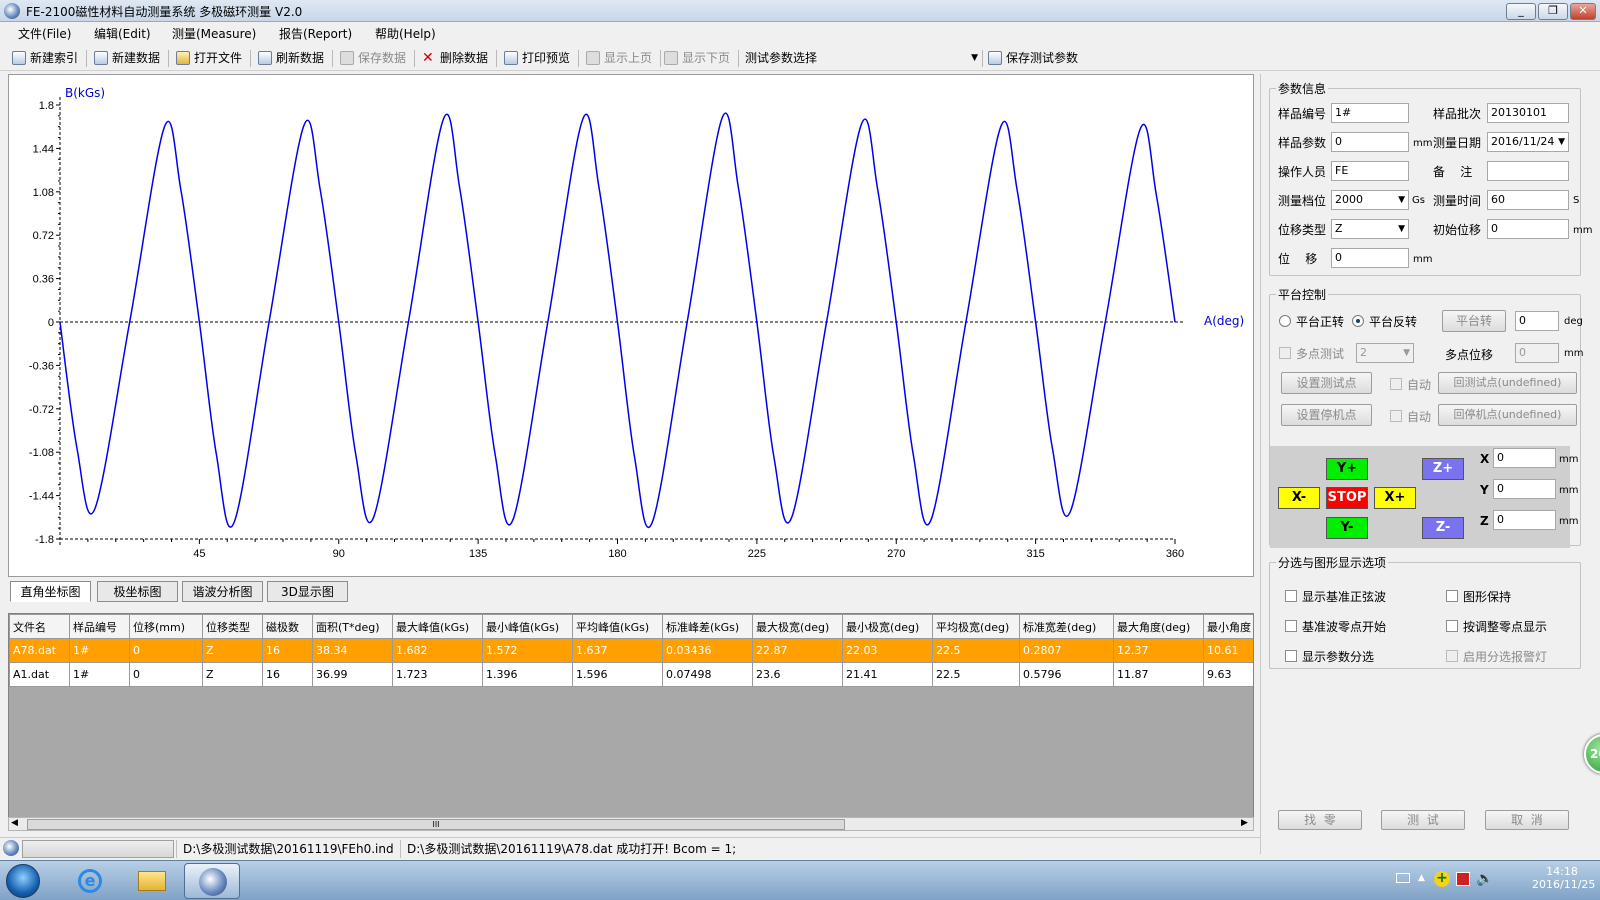 Image resolution: width=1600 pixels, height=900 pixels. I want to click on tray-clock: 14:18 2016/11/25, so click(1563, 882).